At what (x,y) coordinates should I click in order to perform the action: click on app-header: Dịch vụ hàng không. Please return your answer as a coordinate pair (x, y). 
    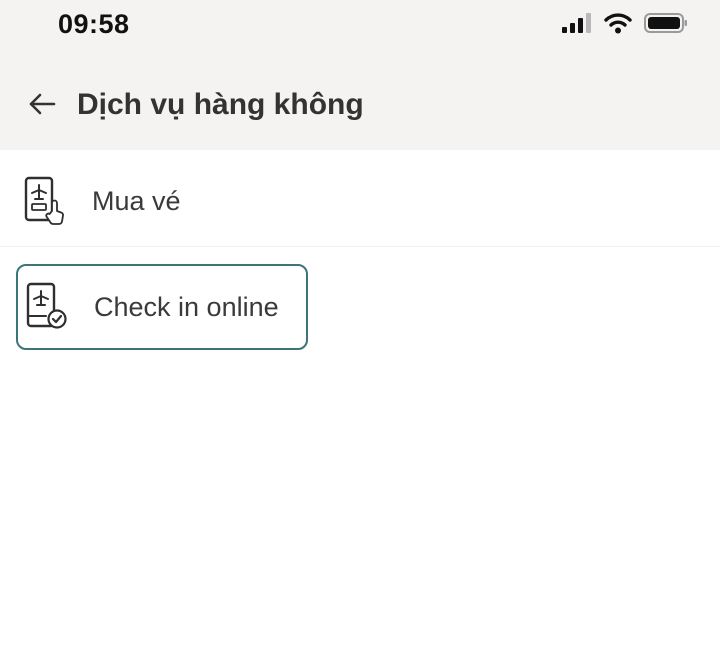
    Looking at the image, I should click on (360, 107).